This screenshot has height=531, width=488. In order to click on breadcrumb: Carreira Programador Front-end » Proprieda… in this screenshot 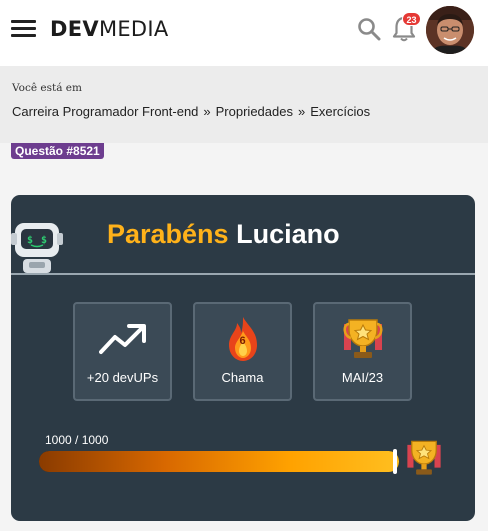, I will do `click(191, 111)`.